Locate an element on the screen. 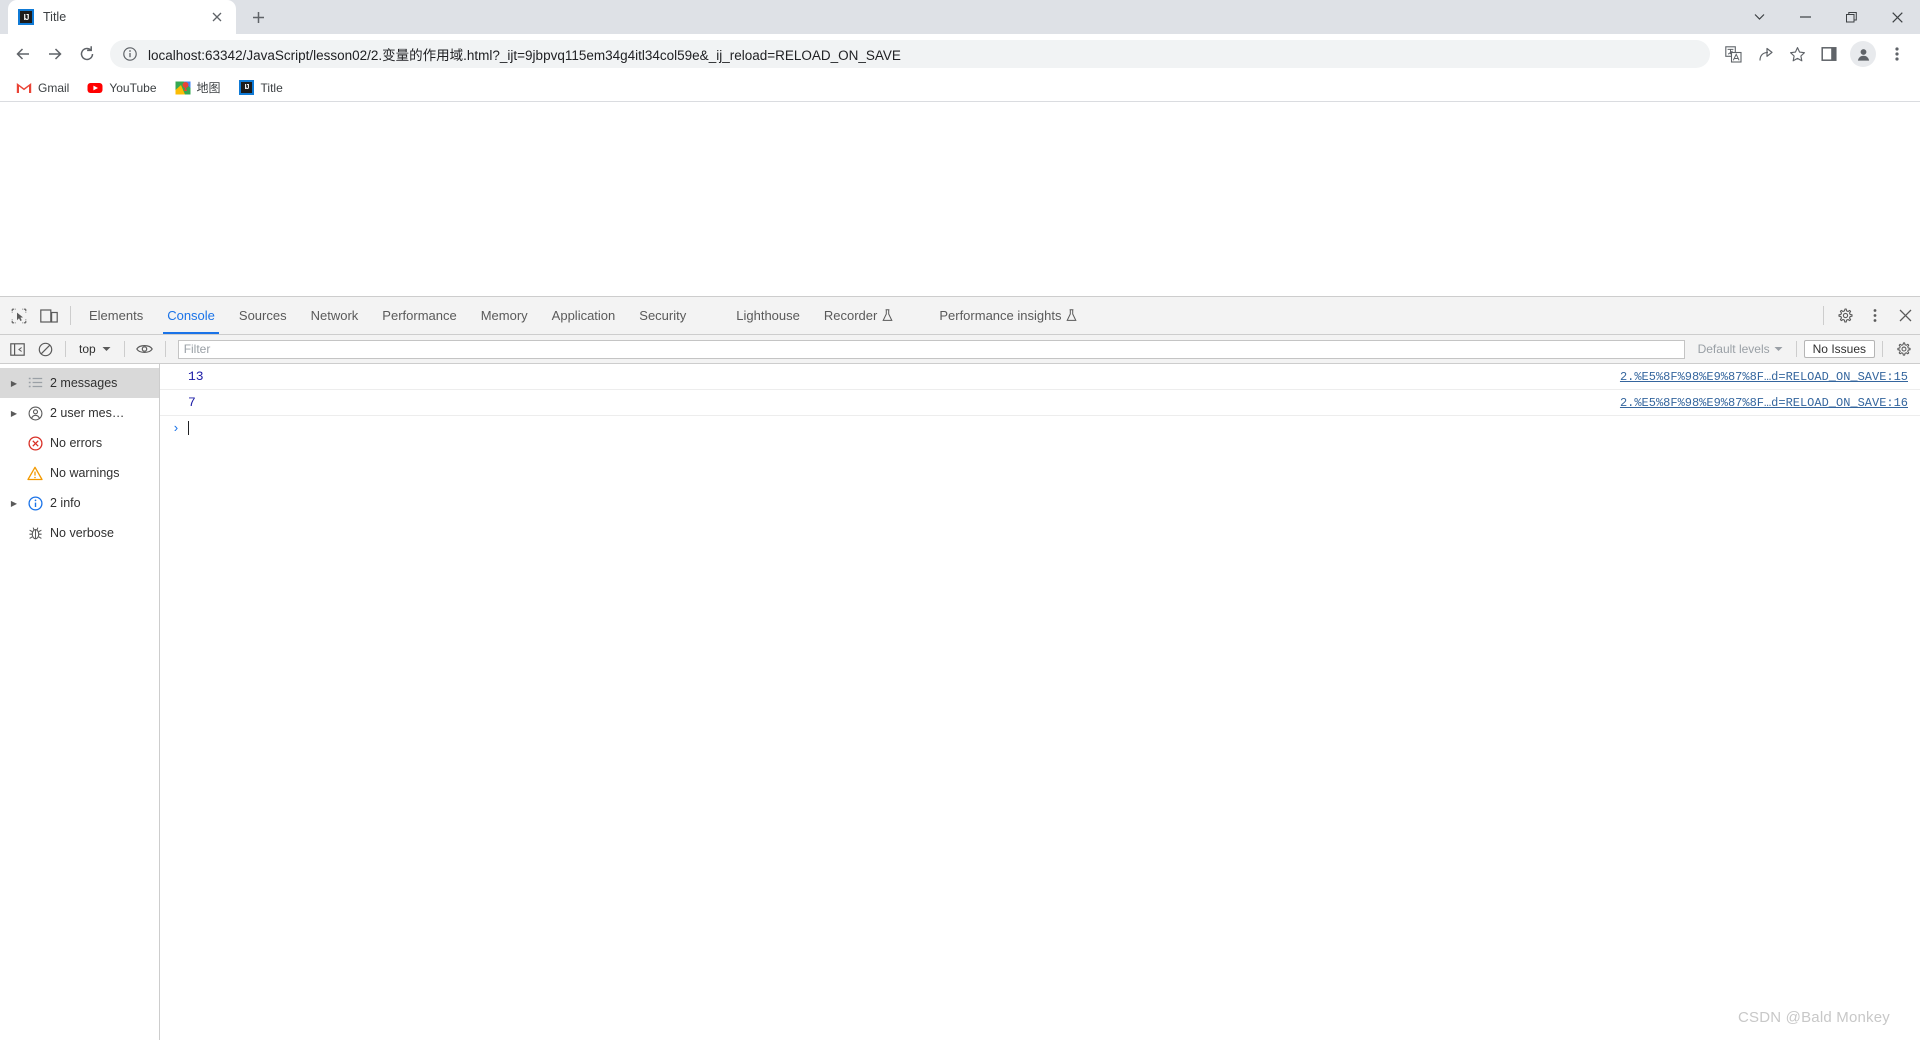 The width and height of the screenshot is (1920, 1040). tab-label: Security is located at coordinates (663, 315).